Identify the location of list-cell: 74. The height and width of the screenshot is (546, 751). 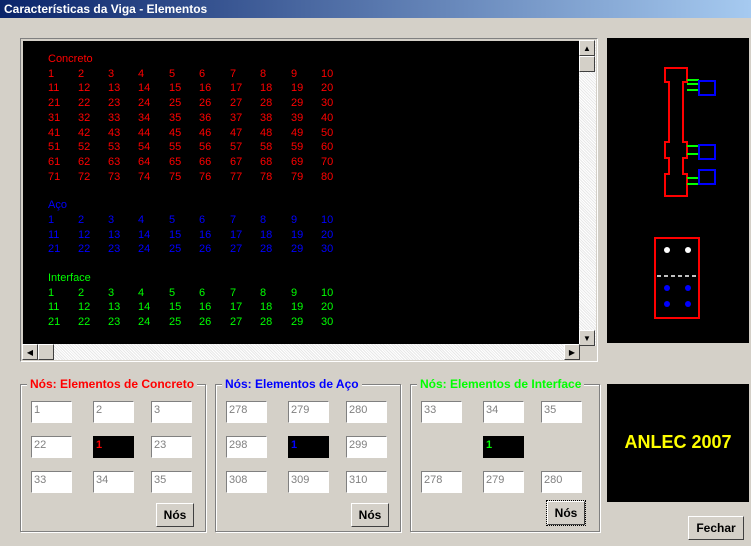
(144, 177).